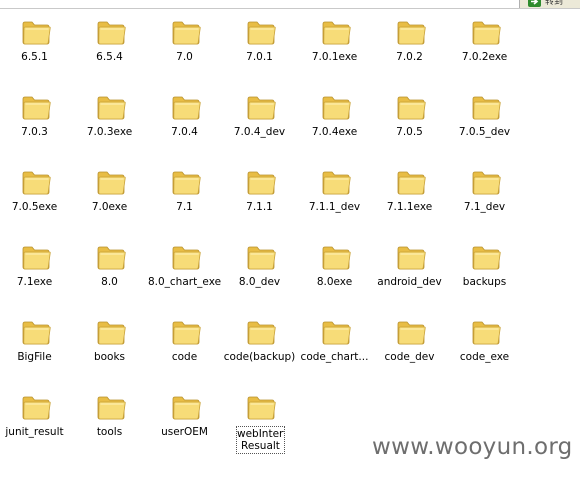  What do you see at coordinates (184, 432) in the screenshot?
I see `folder-label: userOEM` at bounding box center [184, 432].